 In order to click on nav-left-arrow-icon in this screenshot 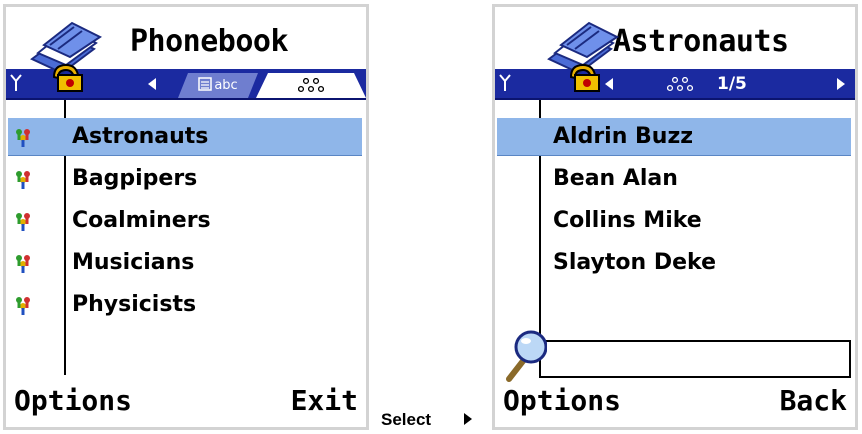, I will do `click(152, 84)`.